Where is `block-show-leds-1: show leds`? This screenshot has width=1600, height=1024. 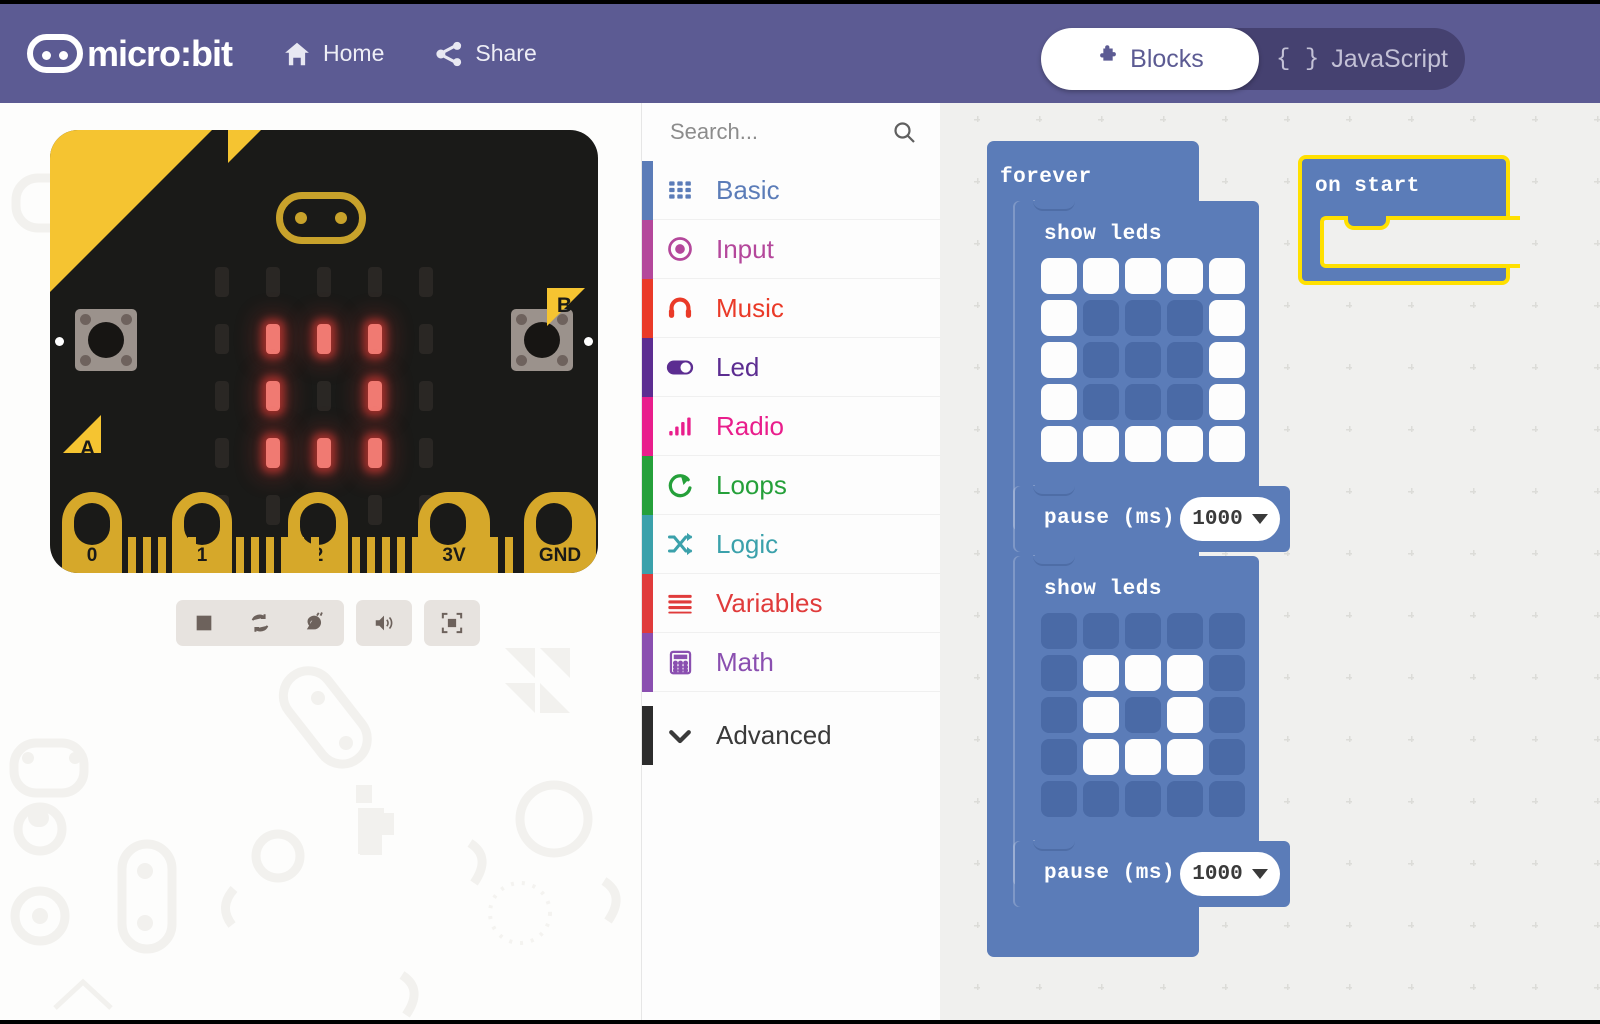
block-show-leds-1: show leds is located at coordinates (1137, 365).